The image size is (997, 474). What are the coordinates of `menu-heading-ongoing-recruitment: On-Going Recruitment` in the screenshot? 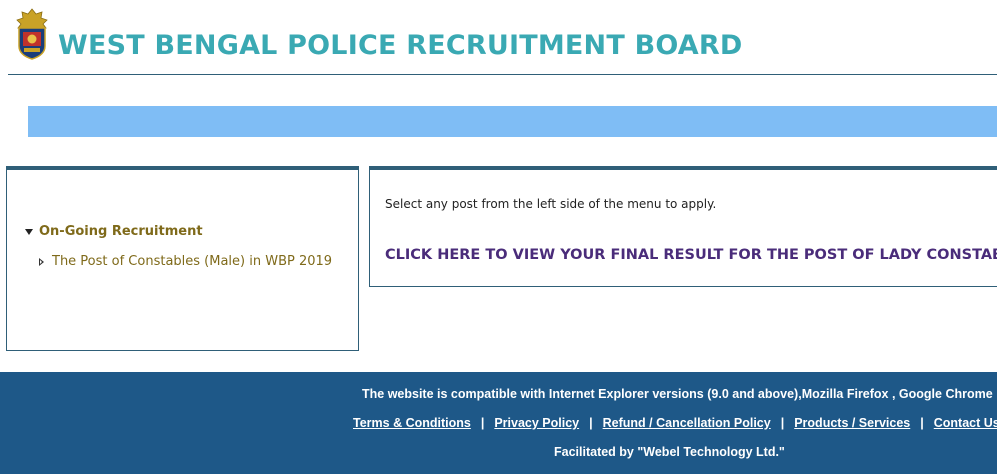 It's located at (114, 231).